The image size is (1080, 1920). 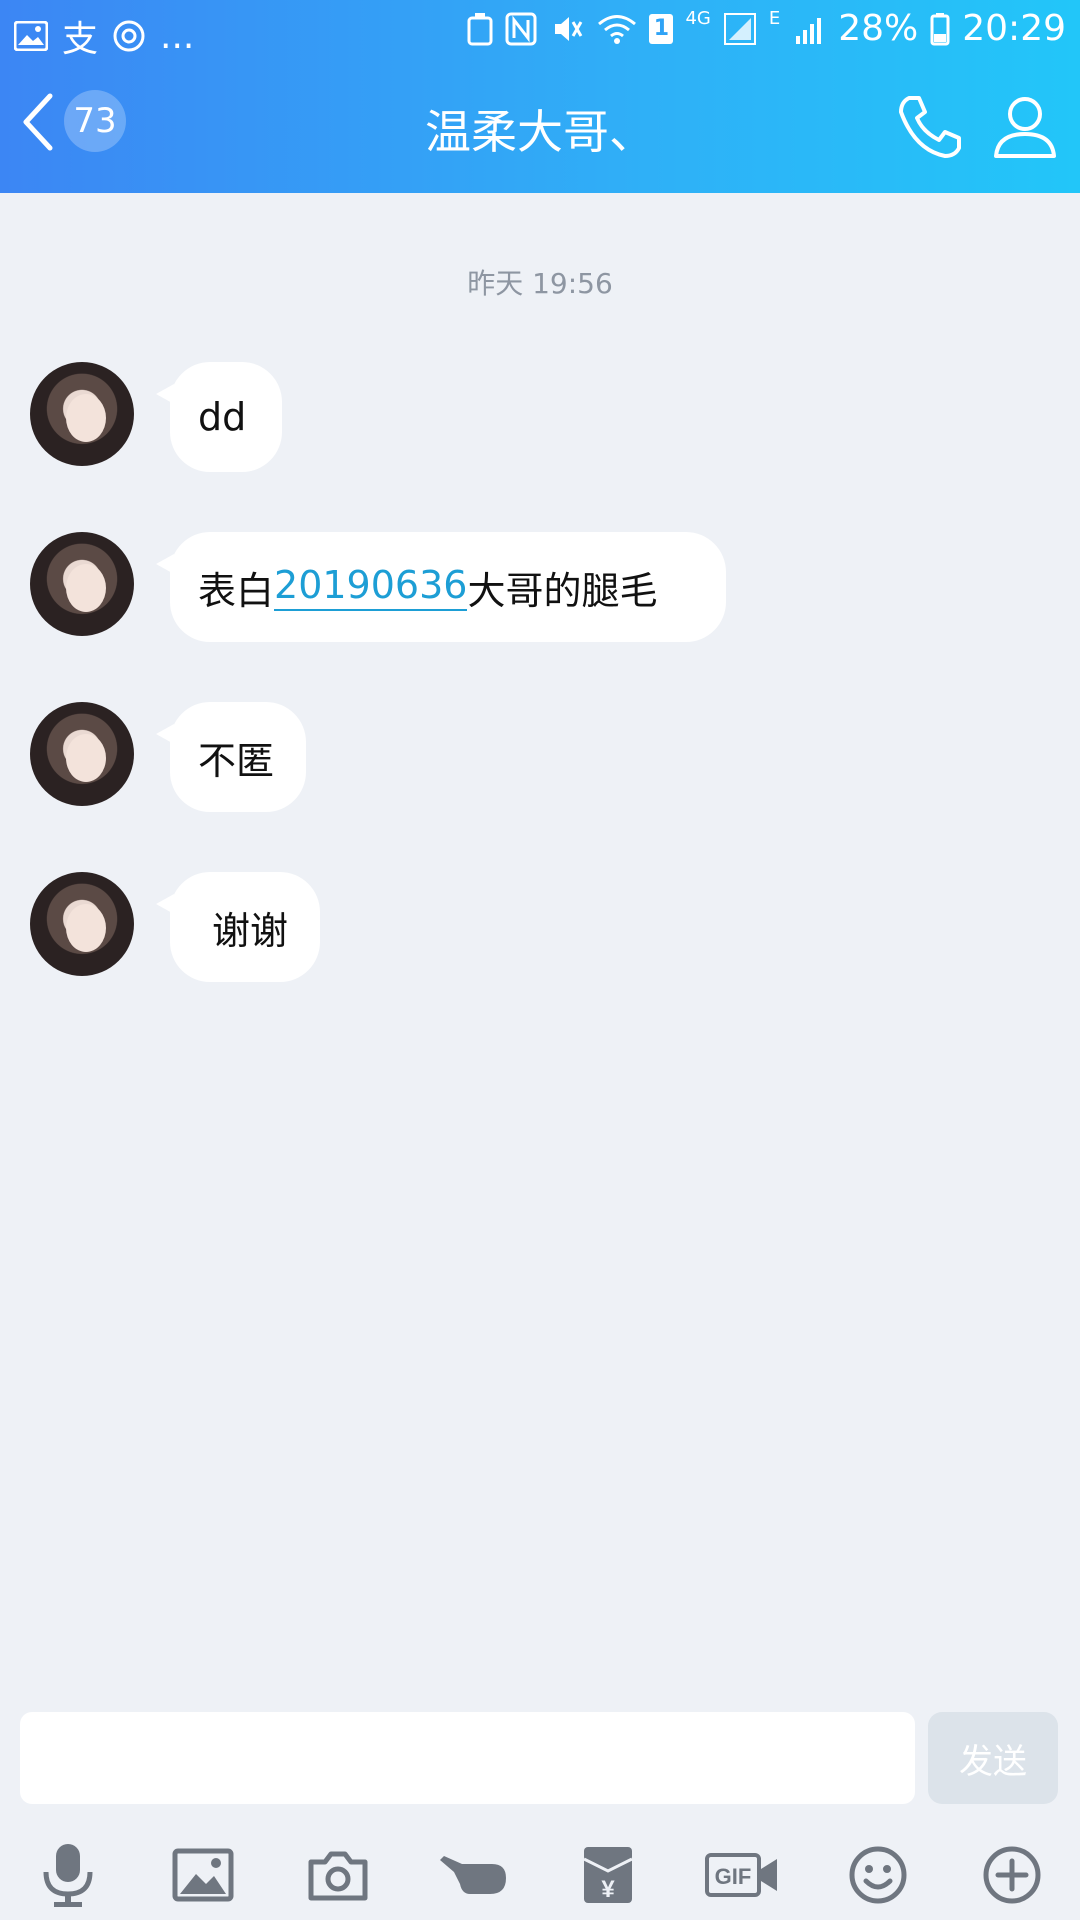 I want to click on camera-button, so click(x=338, y=1875).